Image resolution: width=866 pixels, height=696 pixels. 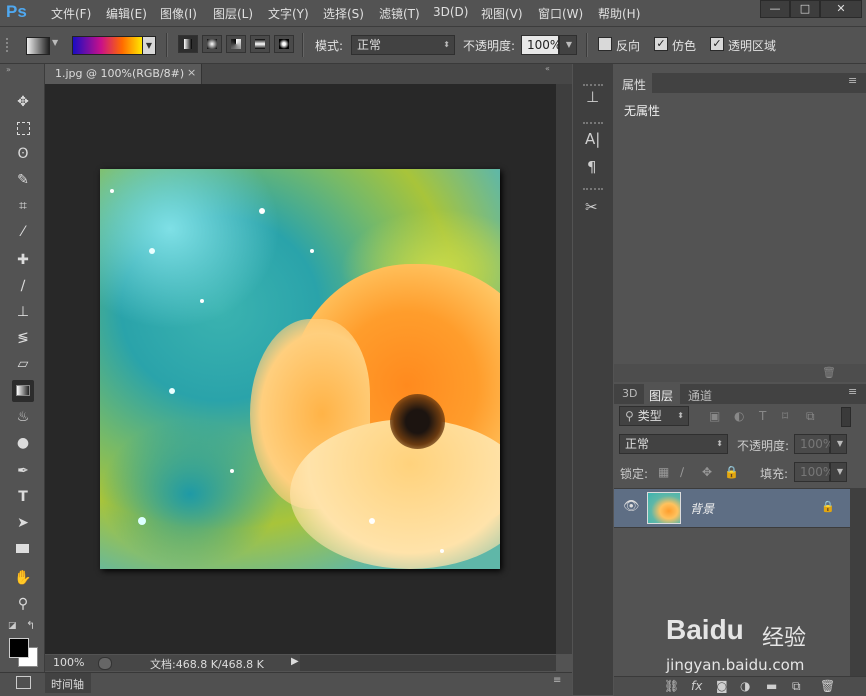 I want to click on layer-name: 背景, so click(x=702, y=508).